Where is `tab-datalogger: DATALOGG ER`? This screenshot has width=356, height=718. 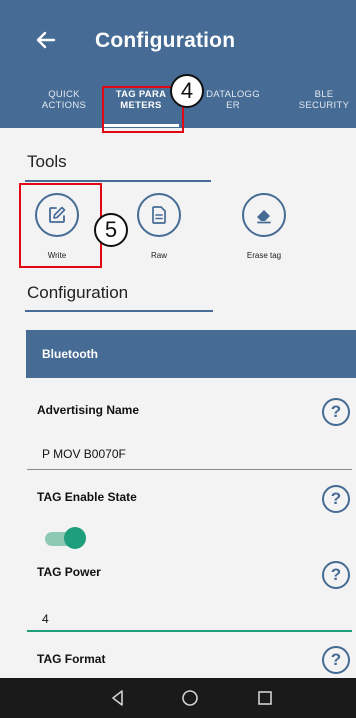 tab-datalogger: DATALOGG ER is located at coordinates (233, 100).